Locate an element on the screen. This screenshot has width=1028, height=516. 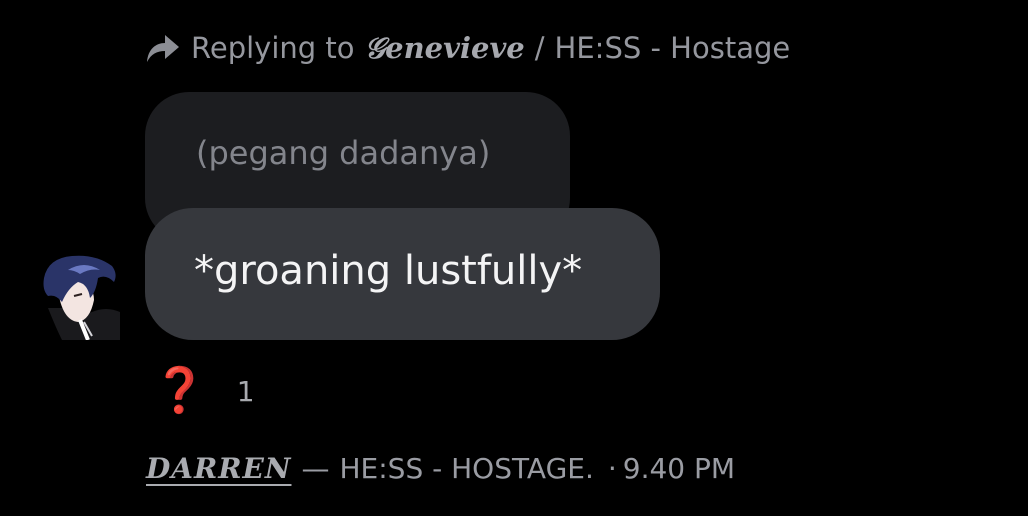
reply-channel: HE:SS - Hostage is located at coordinates (673, 48).